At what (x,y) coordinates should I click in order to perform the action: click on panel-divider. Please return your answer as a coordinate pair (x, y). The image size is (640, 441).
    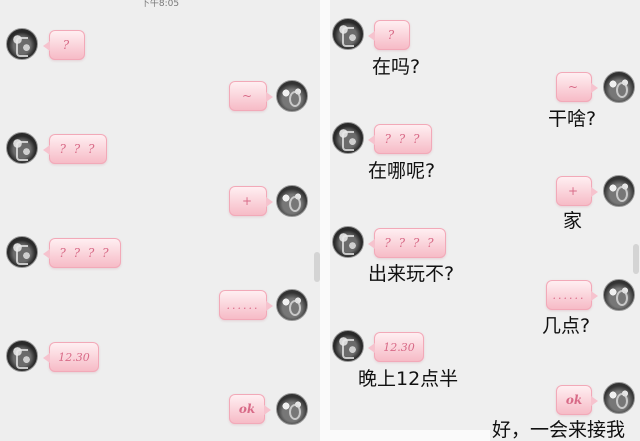
    Looking at the image, I should click on (325, 220).